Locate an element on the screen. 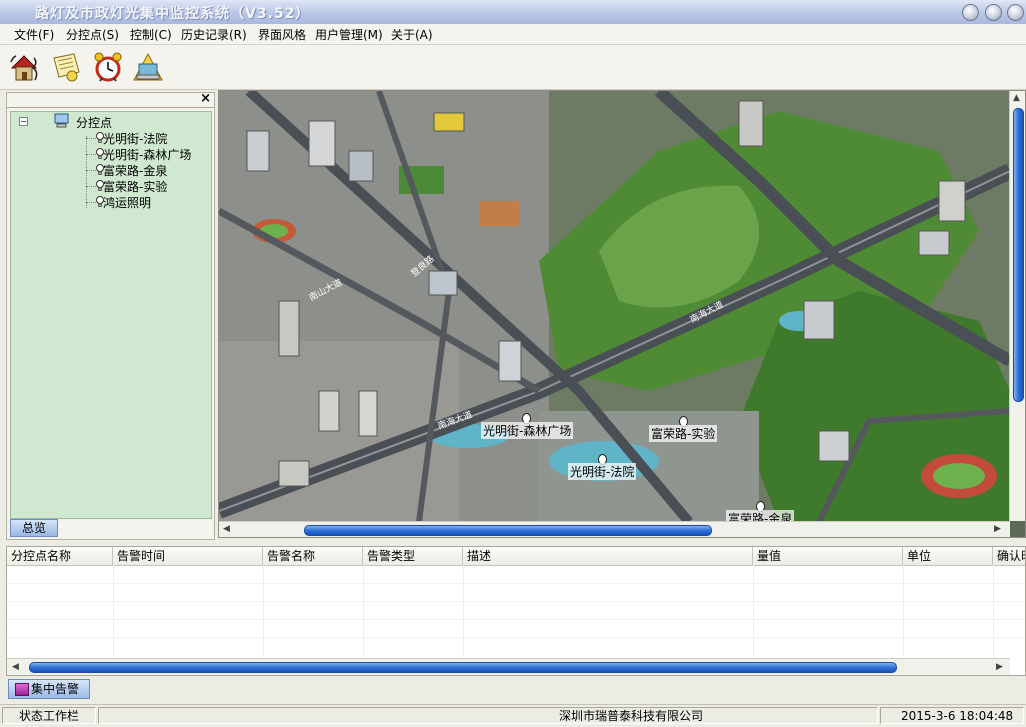  computer-node-icon is located at coordinates (61, 120).